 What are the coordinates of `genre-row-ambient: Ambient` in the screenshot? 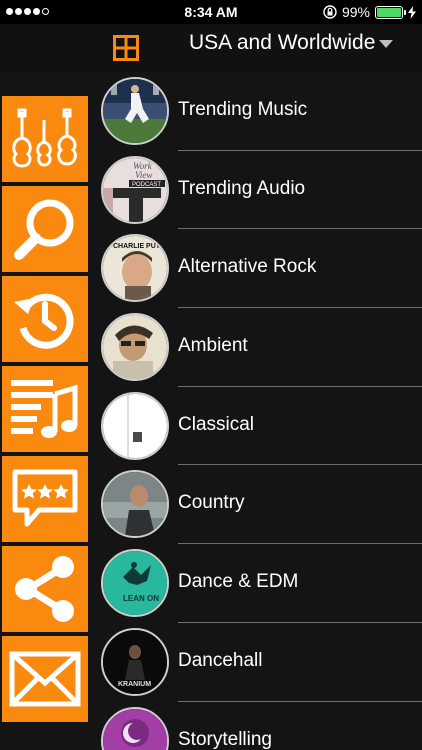 It's located at (259, 347).